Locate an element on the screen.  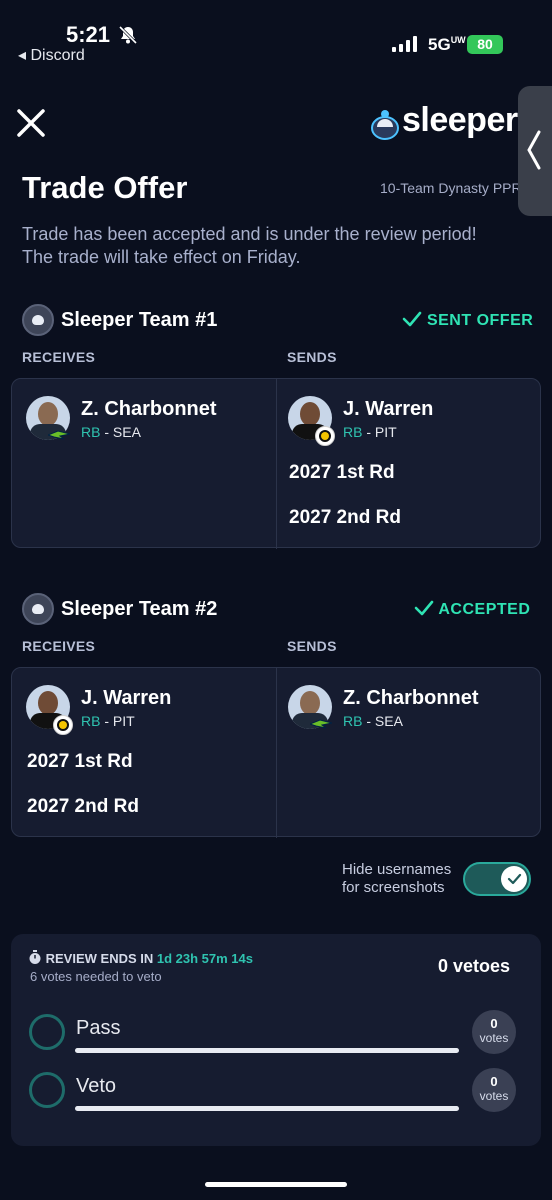
chevron-left-icon is located at coordinates (534, 150).